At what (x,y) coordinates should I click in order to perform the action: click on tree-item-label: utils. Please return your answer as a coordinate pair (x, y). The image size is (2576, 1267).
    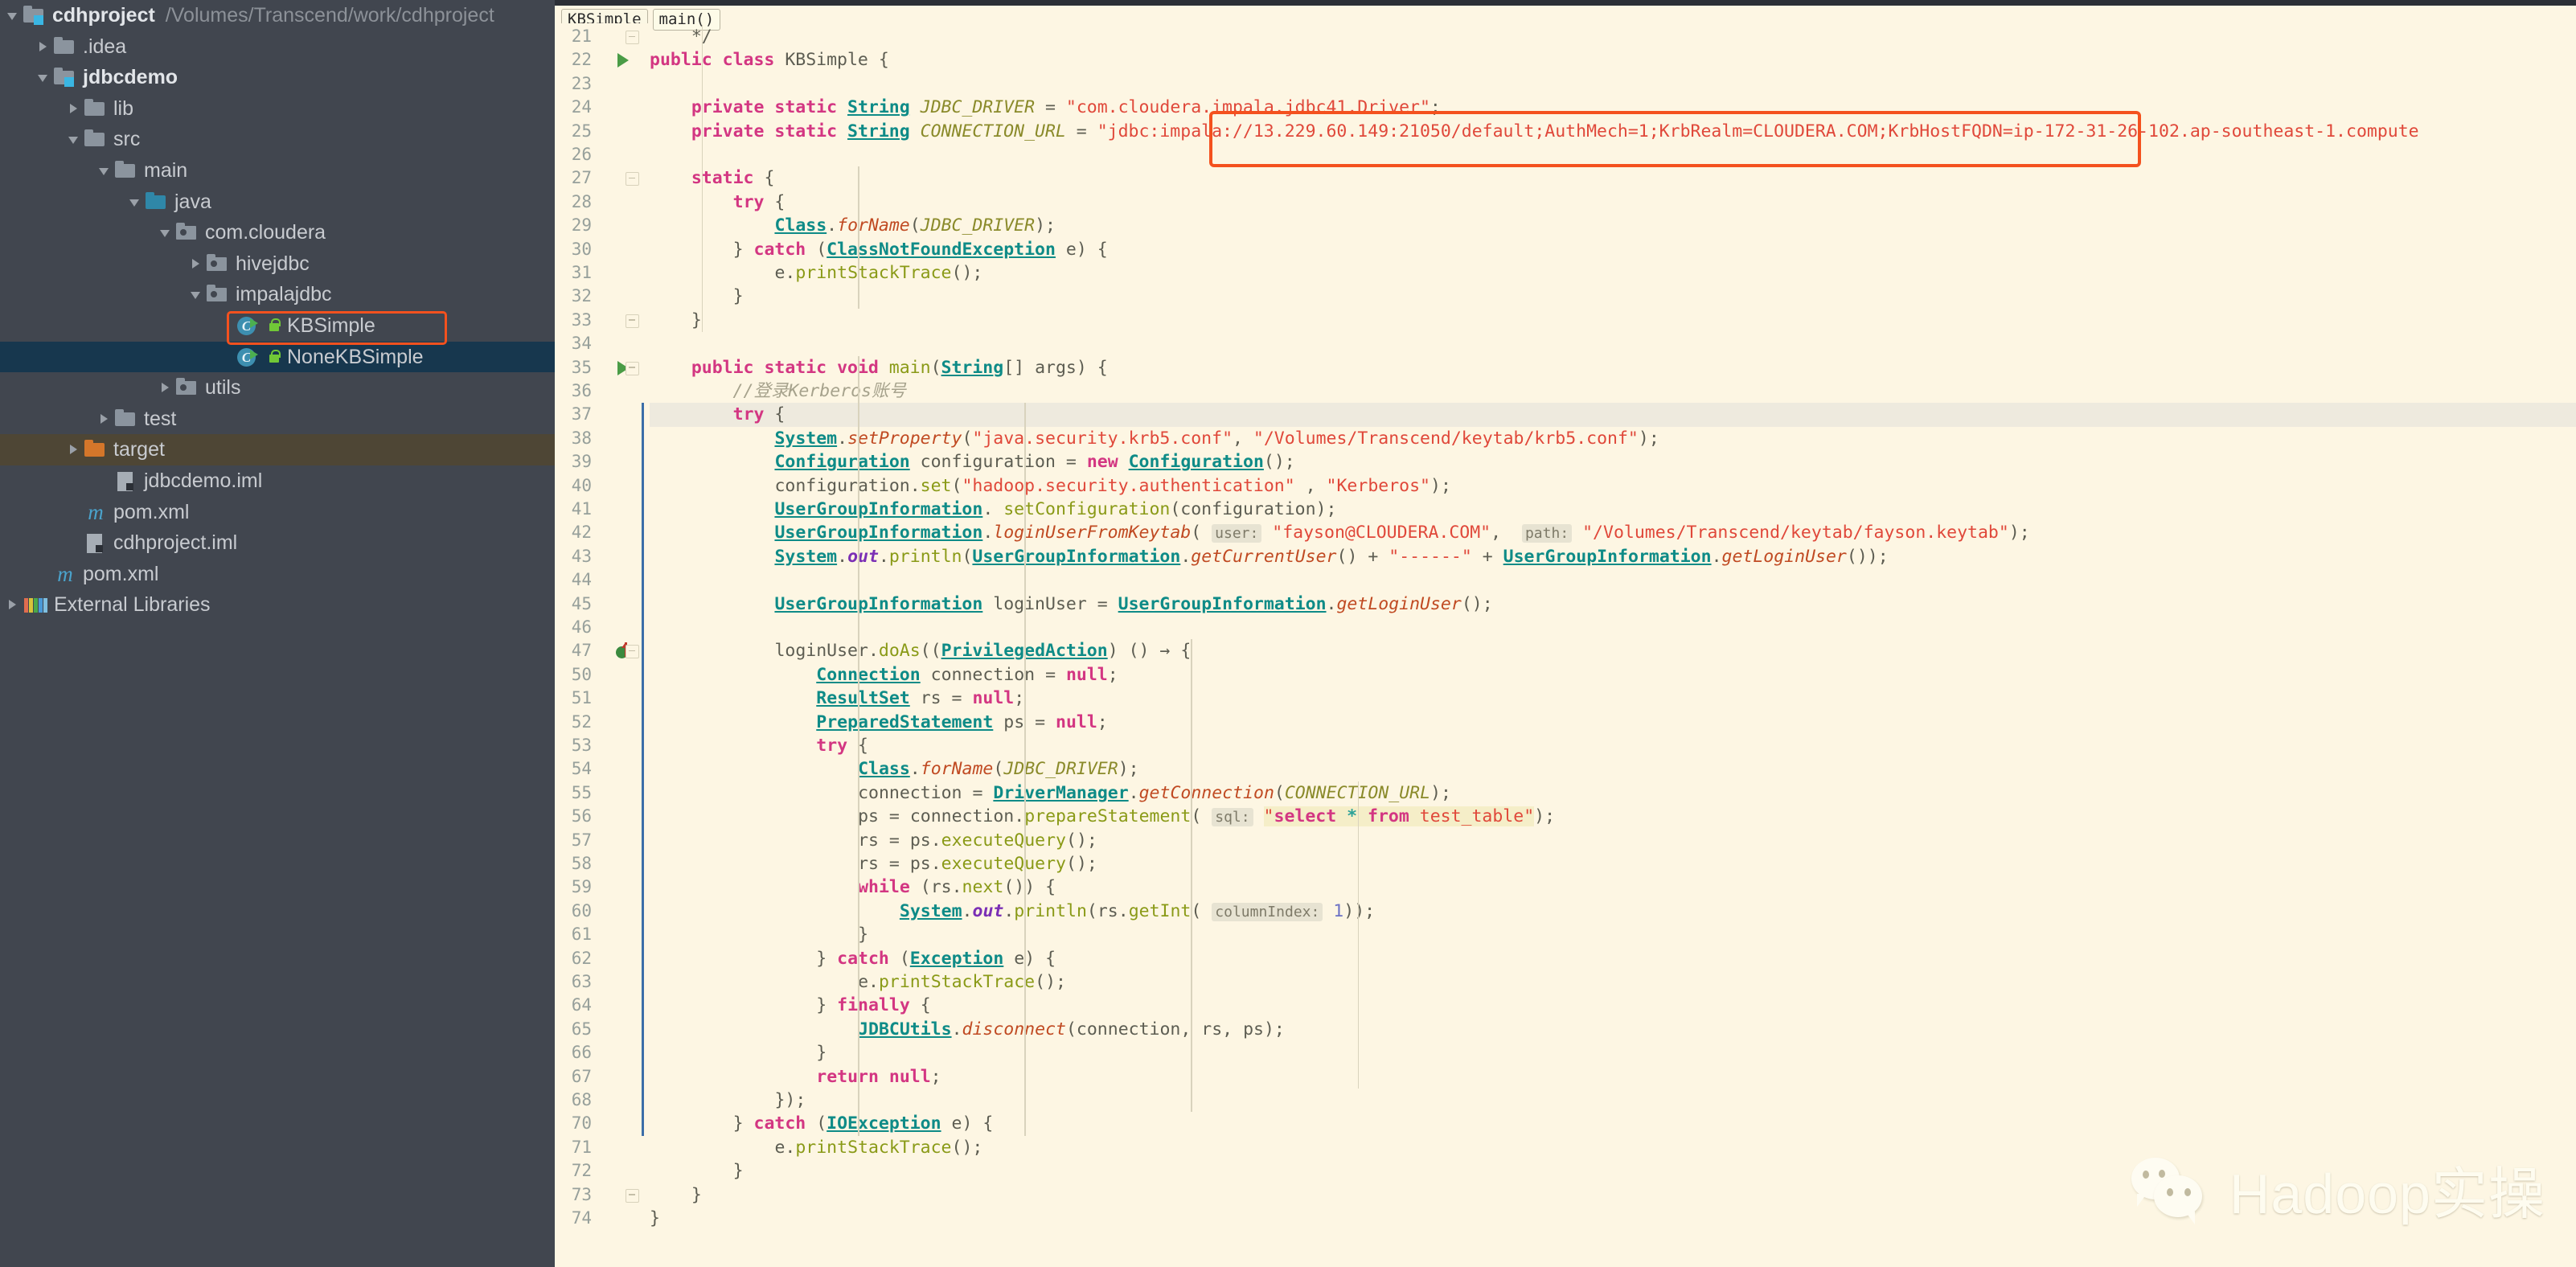
    Looking at the image, I should click on (223, 388).